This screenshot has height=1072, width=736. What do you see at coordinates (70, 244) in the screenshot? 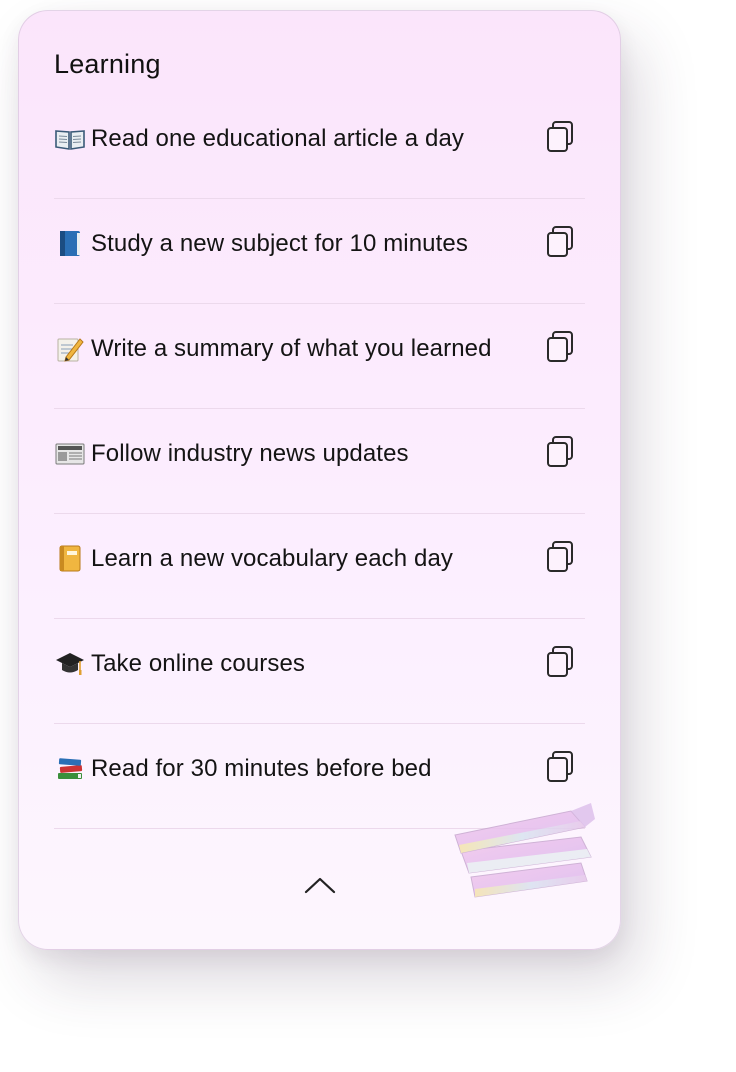
I see `blue-book-icon` at bounding box center [70, 244].